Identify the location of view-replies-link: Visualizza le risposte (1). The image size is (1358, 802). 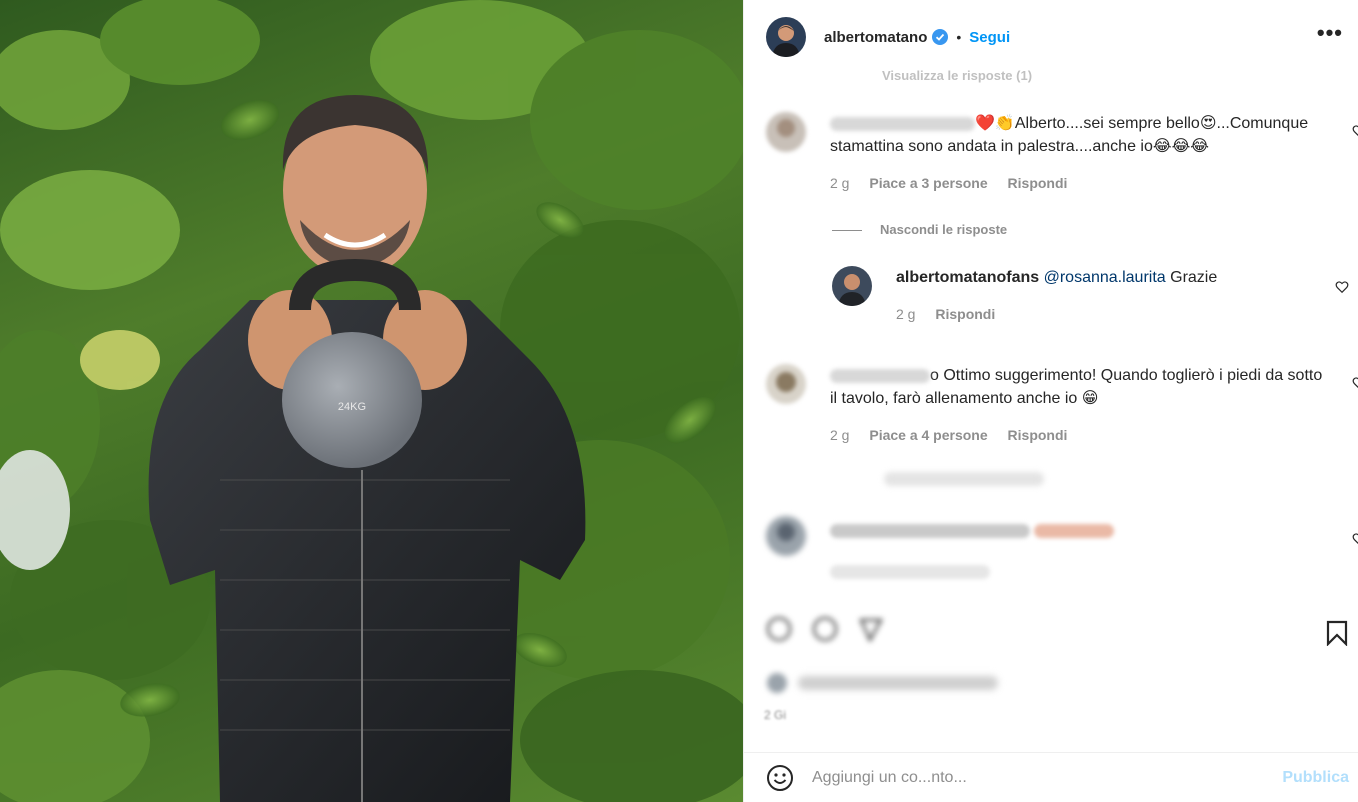
(957, 75).